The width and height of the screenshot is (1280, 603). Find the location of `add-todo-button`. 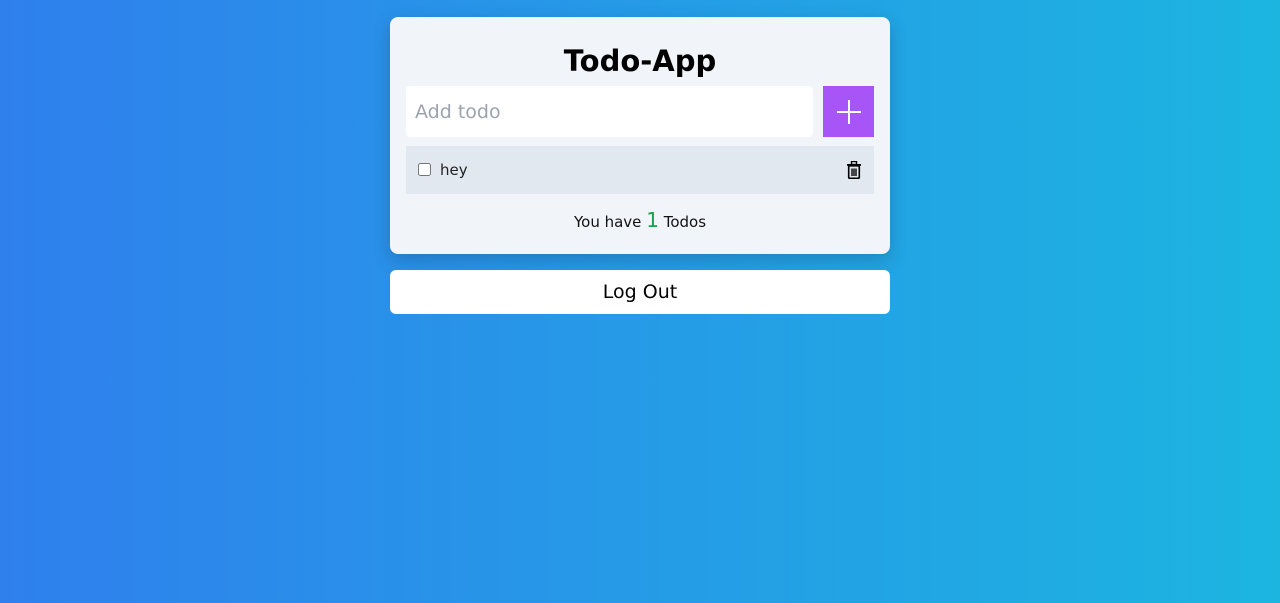

add-todo-button is located at coordinates (848, 111).